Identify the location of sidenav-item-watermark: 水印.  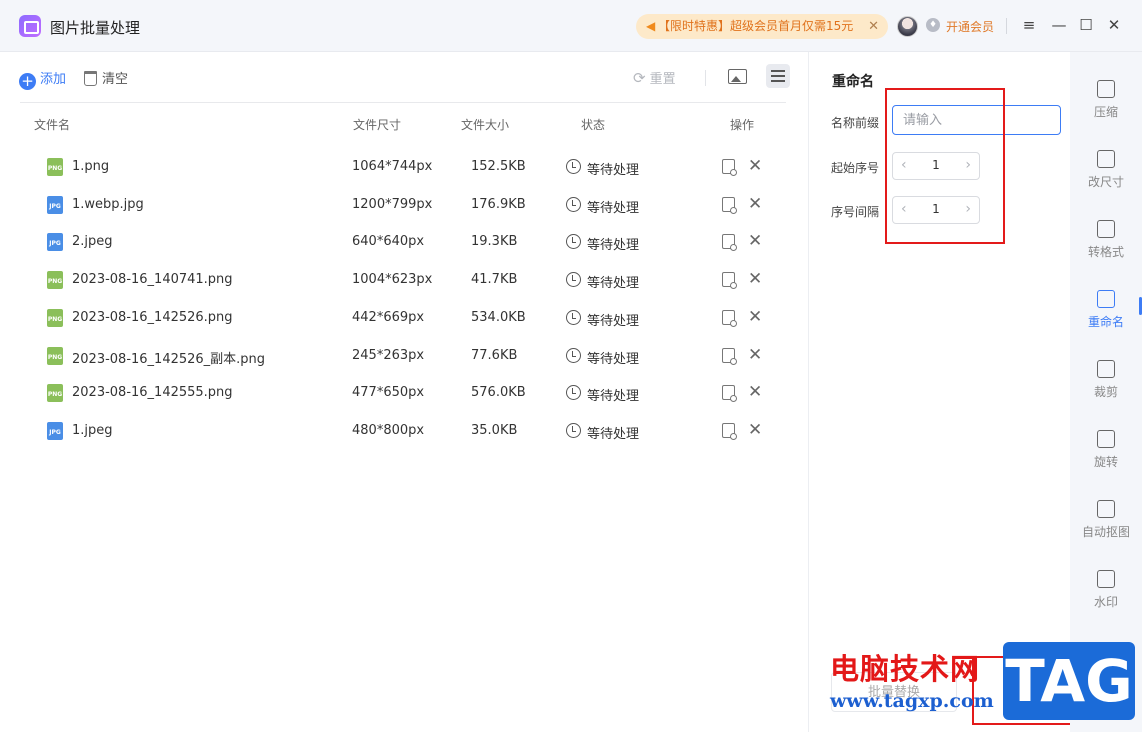
(1106, 600).